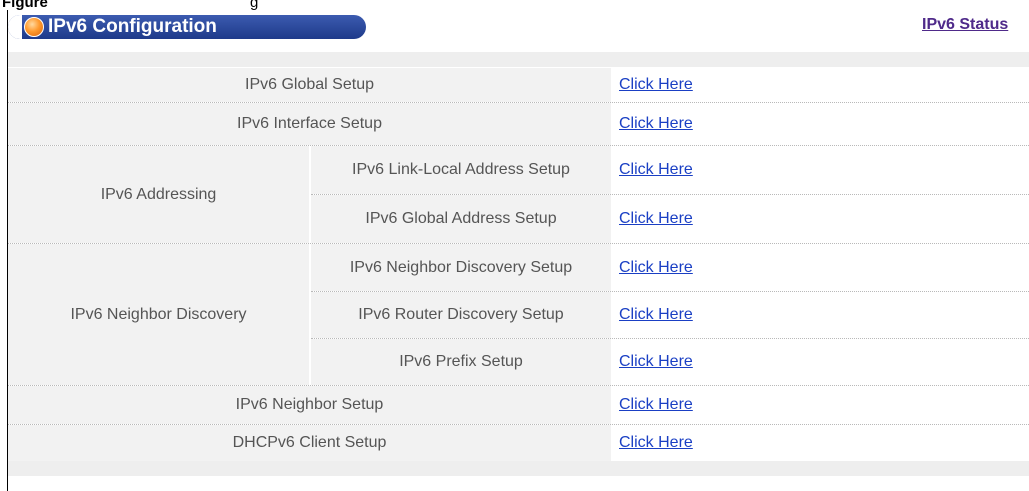 This screenshot has height=491, width=1029. I want to click on row-link-cell-global-address: Click Here, so click(820, 219).